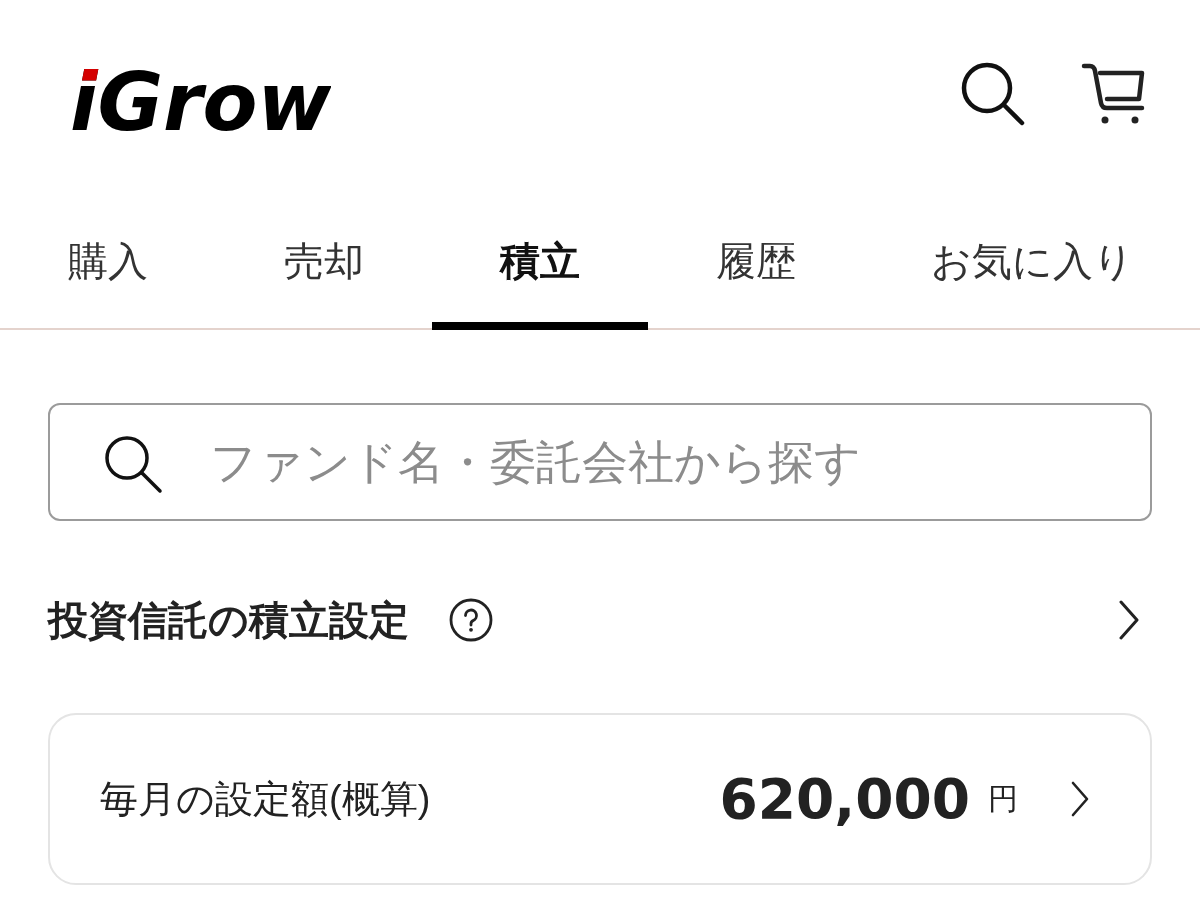 This screenshot has width=1200, height=914. Describe the element at coordinates (844, 799) in the screenshot. I see `amount-value: 620,000` at that location.